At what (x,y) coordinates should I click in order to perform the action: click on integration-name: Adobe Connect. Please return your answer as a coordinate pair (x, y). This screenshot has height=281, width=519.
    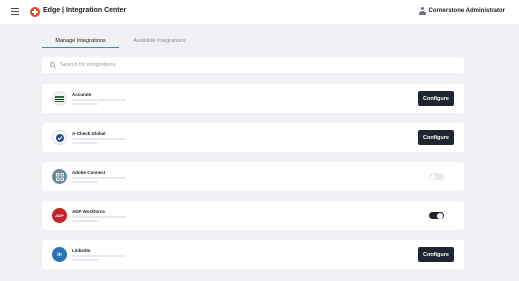
    Looking at the image, I should click on (89, 172).